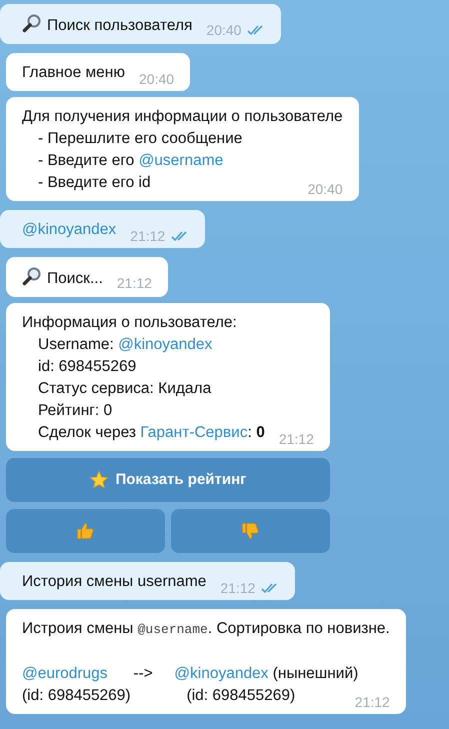 This screenshot has width=449, height=729. Describe the element at coordinates (159, 695) in the screenshot. I see `message-text: (id: 698455269) (id: 698455269)` at that location.